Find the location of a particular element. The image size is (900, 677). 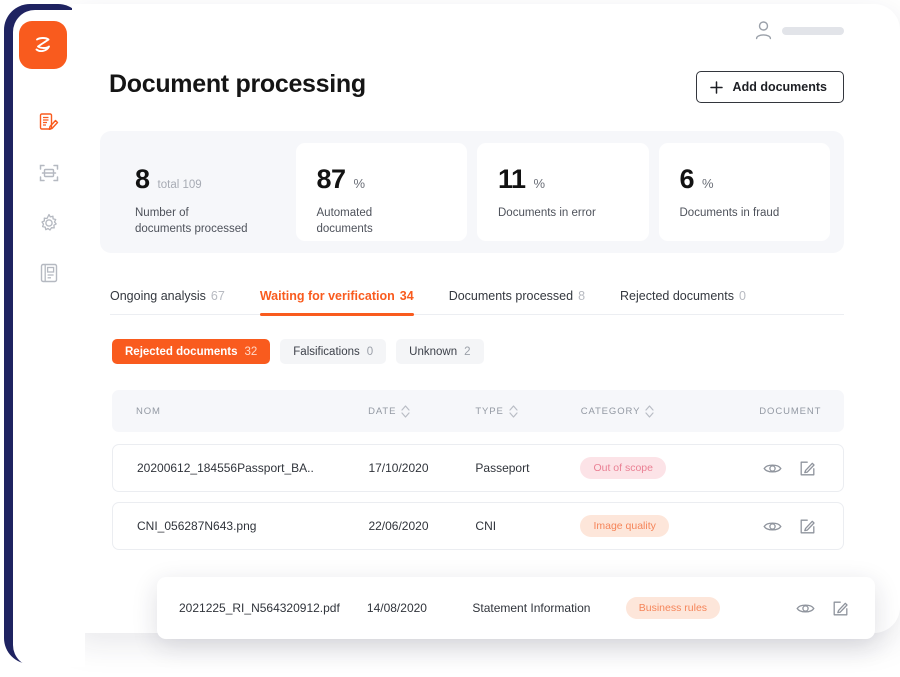

gear-icon is located at coordinates (49, 222).